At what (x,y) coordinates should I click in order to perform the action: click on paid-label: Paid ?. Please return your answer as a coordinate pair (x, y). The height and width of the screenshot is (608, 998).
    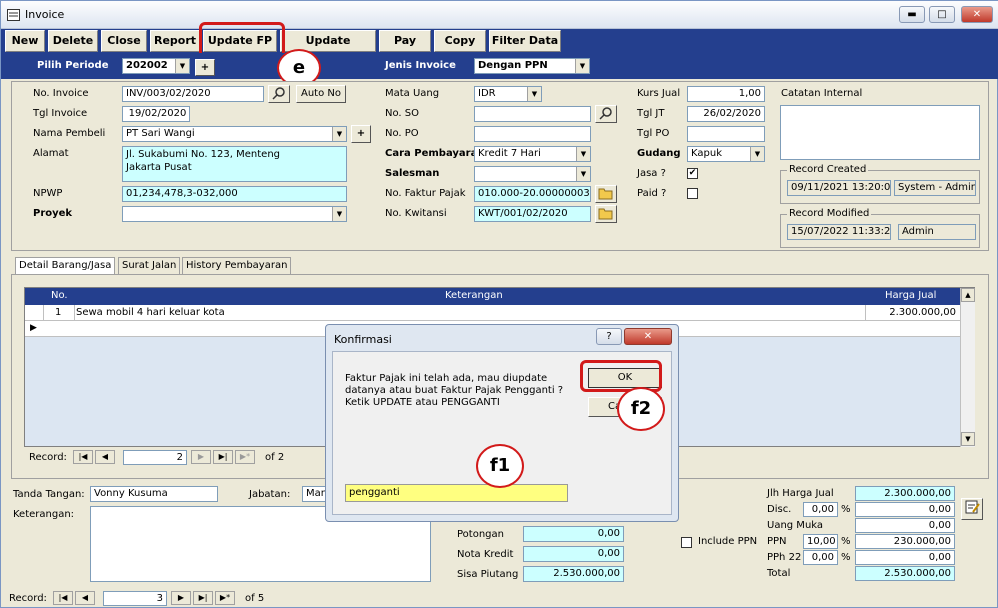
    Looking at the image, I should click on (652, 193).